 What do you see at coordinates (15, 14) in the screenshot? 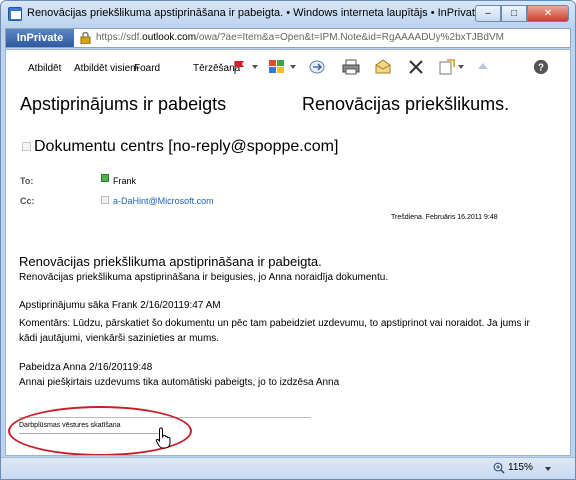
I see `app-icon` at bounding box center [15, 14].